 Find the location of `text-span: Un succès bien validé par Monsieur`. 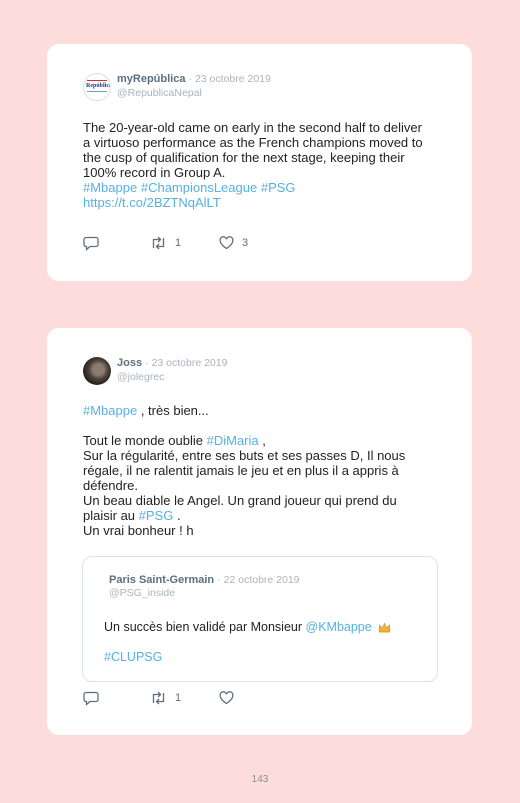

text-span: Un succès bien validé par Monsieur is located at coordinates (205, 627).